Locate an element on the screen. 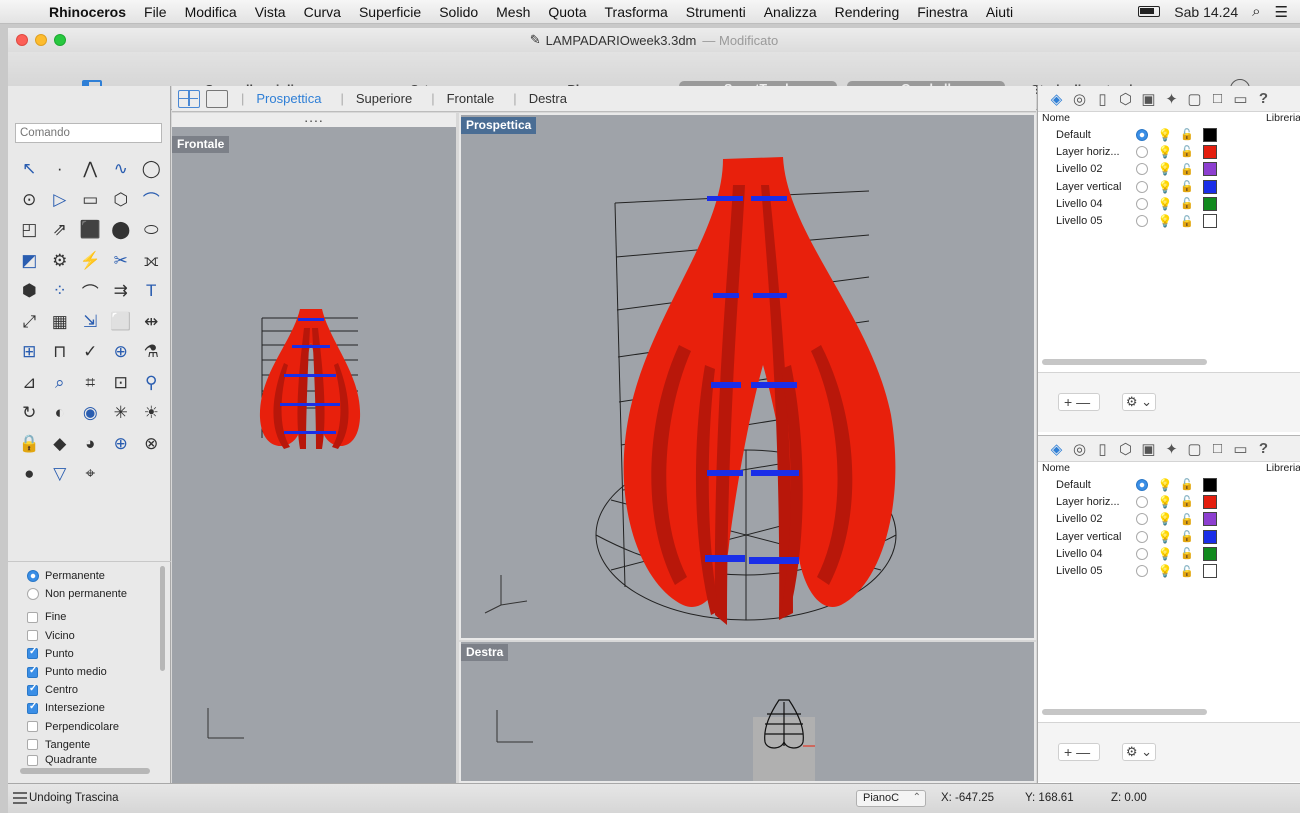 This screenshot has height=813, width=1300. menu-surface: Superficie is located at coordinates (390, 12).